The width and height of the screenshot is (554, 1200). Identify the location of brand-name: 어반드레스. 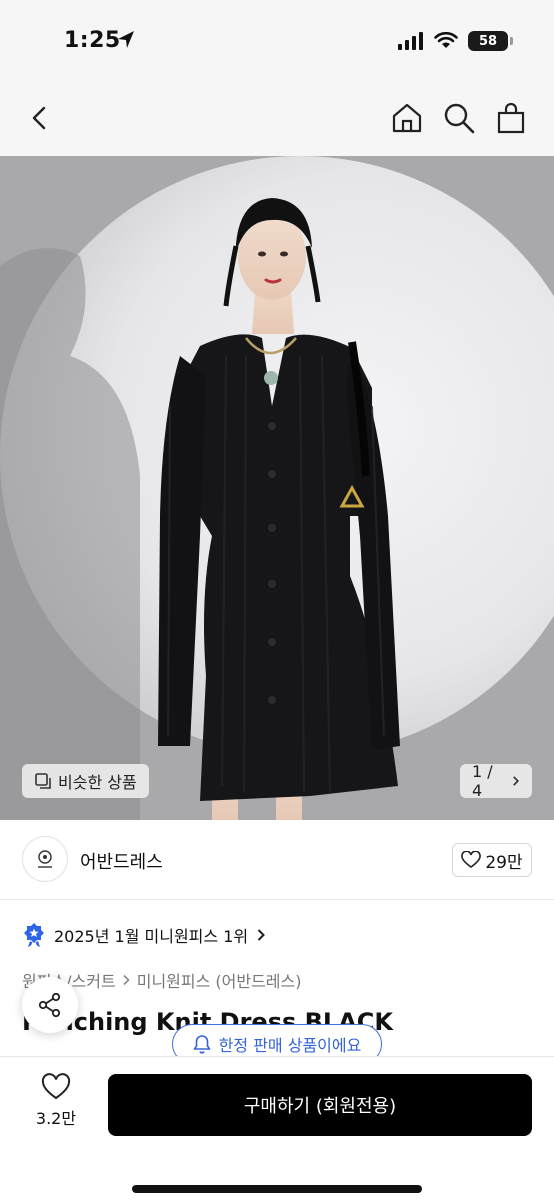
(121, 861).